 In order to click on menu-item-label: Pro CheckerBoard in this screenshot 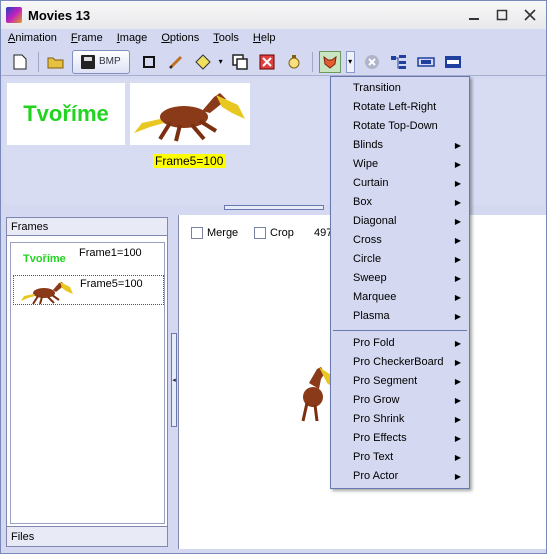, I will do `click(398, 362)`.